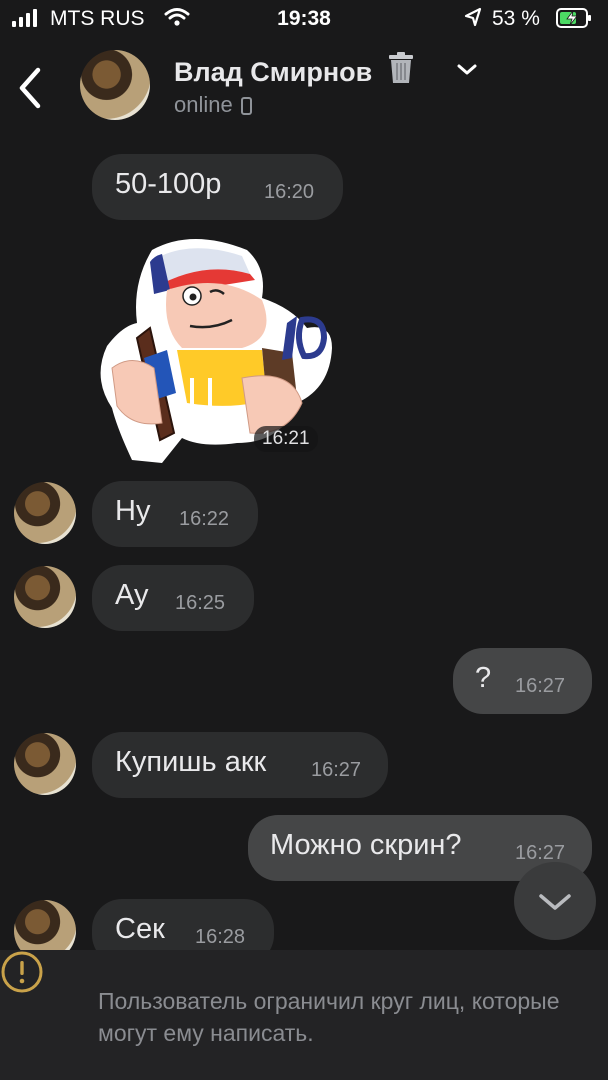 The height and width of the screenshot is (1080, 608). Describe the element at coordinates (573, 18) in the screenshot. I see `battery-charging-icon` at that location.